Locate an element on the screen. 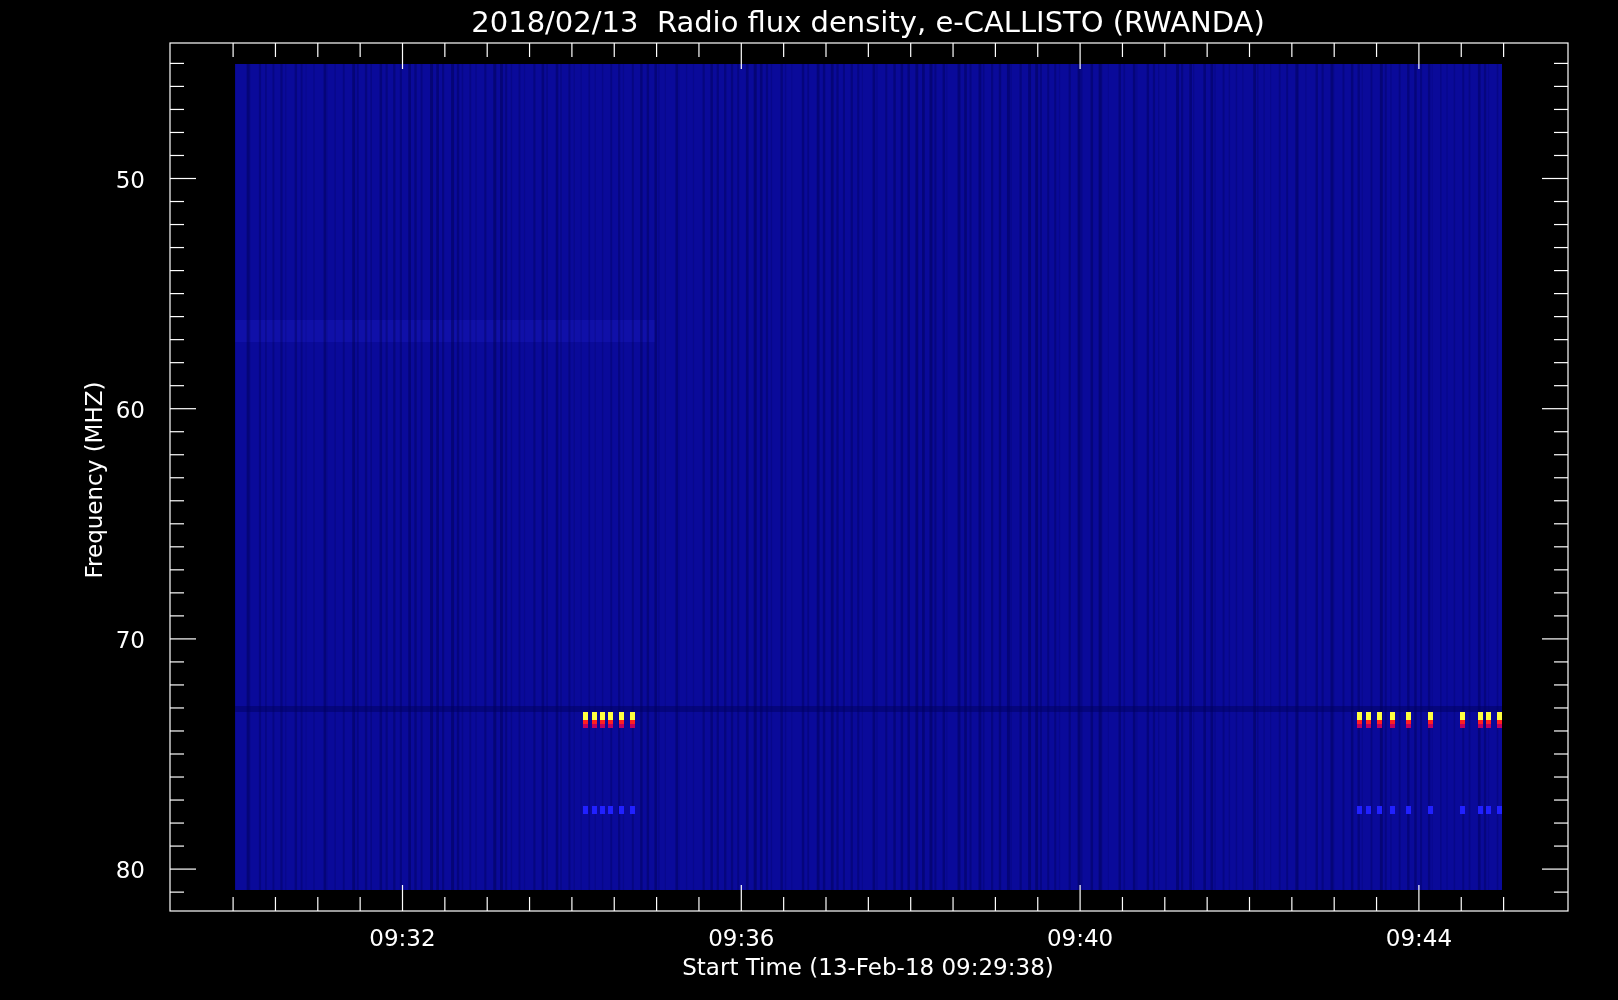  tick-label: 80 is located at coordinates (130, 870).